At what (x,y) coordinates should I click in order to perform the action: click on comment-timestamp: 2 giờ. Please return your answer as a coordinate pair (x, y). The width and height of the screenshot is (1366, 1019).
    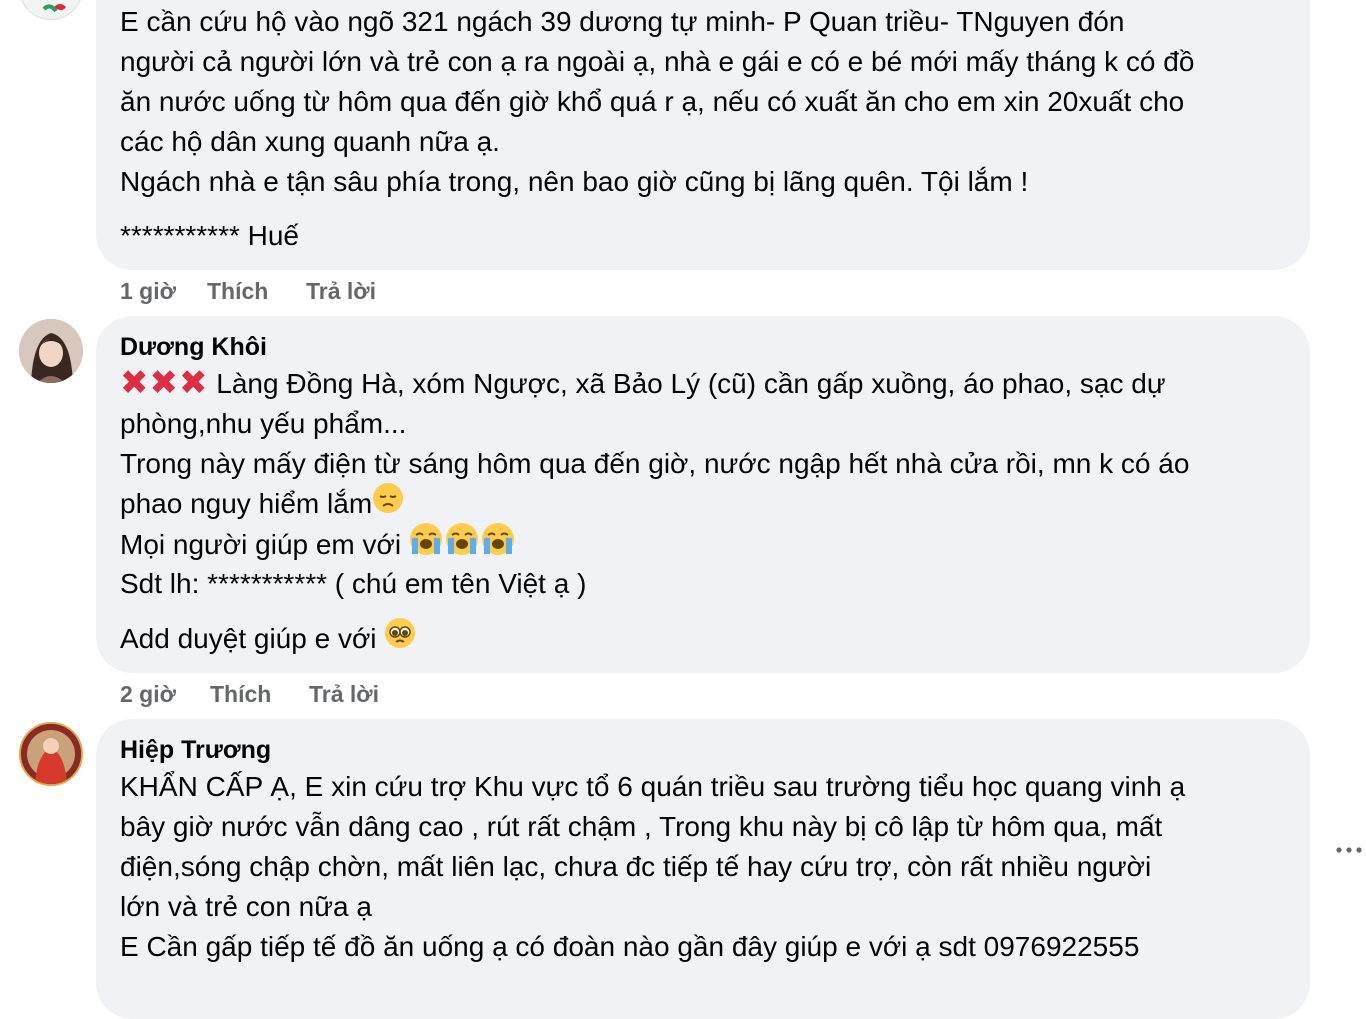
    Looking at the image, I should click on (148, 694).